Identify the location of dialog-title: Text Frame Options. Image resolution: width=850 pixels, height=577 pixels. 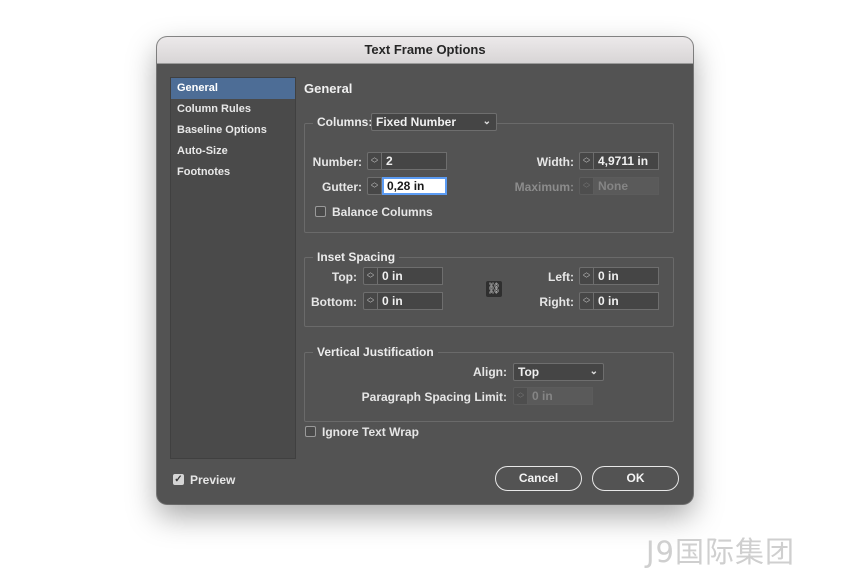
(425, 50).